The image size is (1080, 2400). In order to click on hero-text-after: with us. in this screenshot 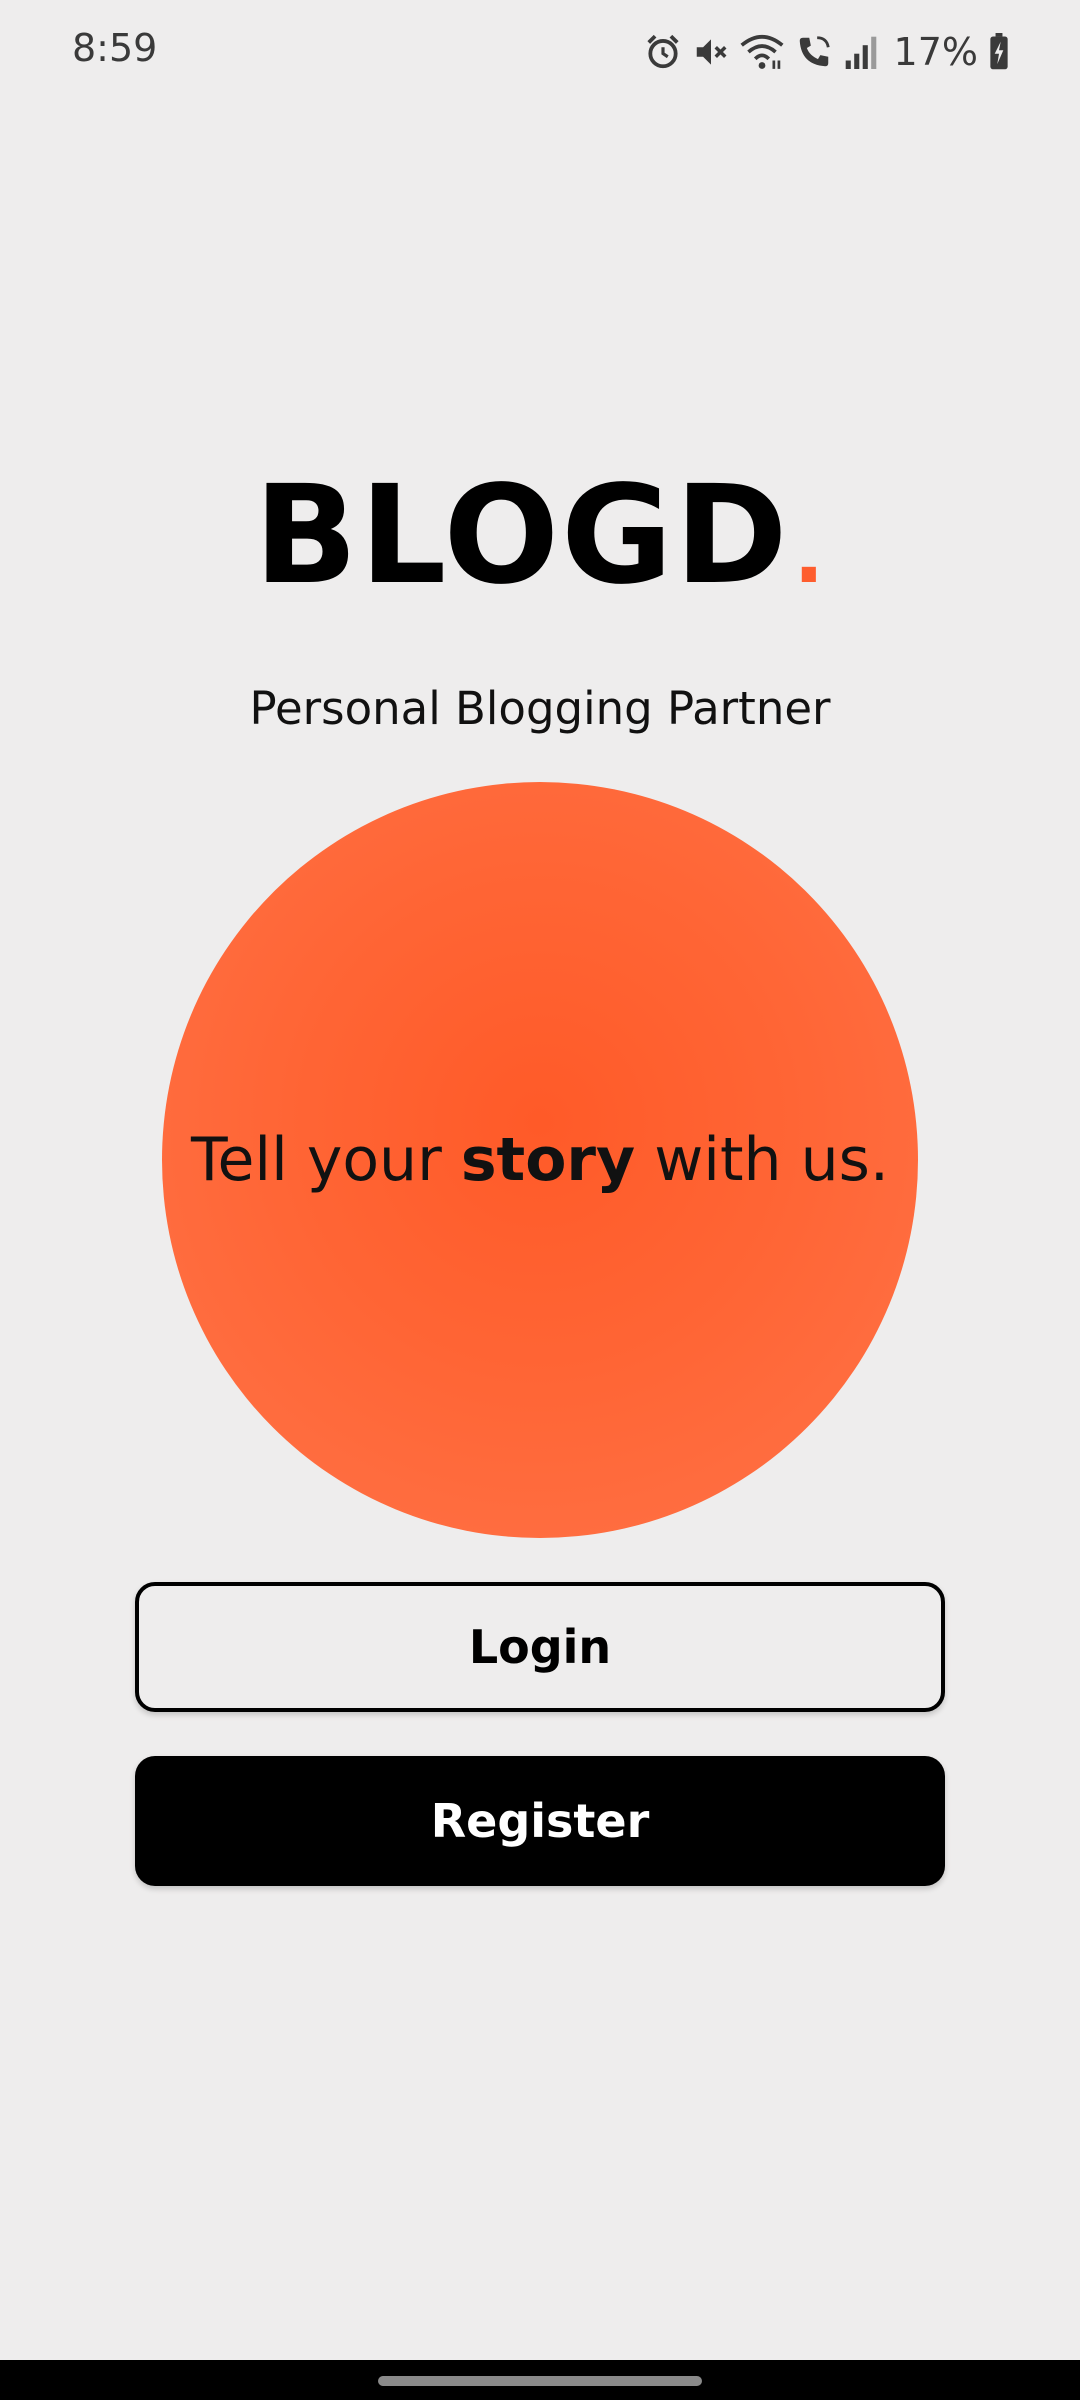, I will do `click(762, 1160)`.